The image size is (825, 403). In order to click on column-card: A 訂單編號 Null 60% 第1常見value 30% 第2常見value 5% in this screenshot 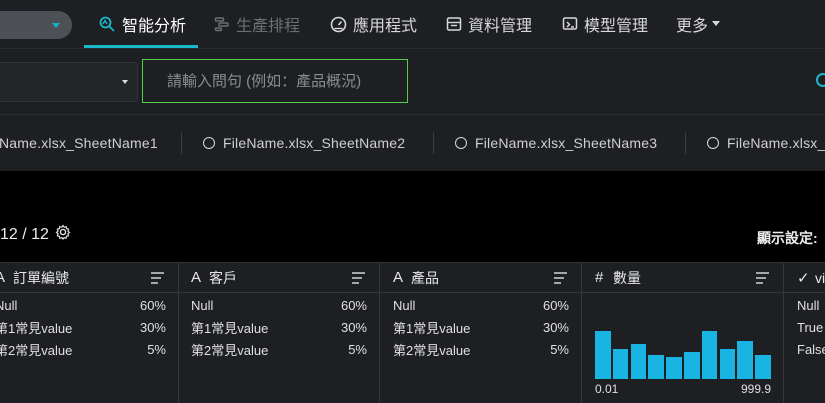, I will do `click(89, 333)`.